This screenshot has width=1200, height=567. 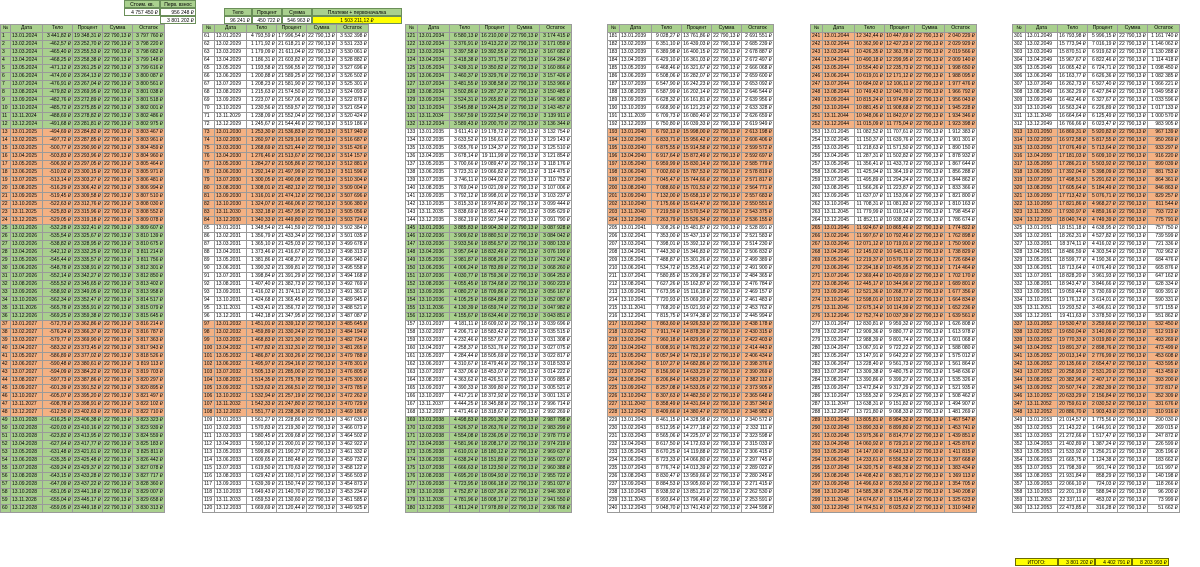 What do you see at coordinates (1102, 244) in the screenshot?
I see `table-cell: 4 416,02 ₽` at bounding box center [1102, 244].